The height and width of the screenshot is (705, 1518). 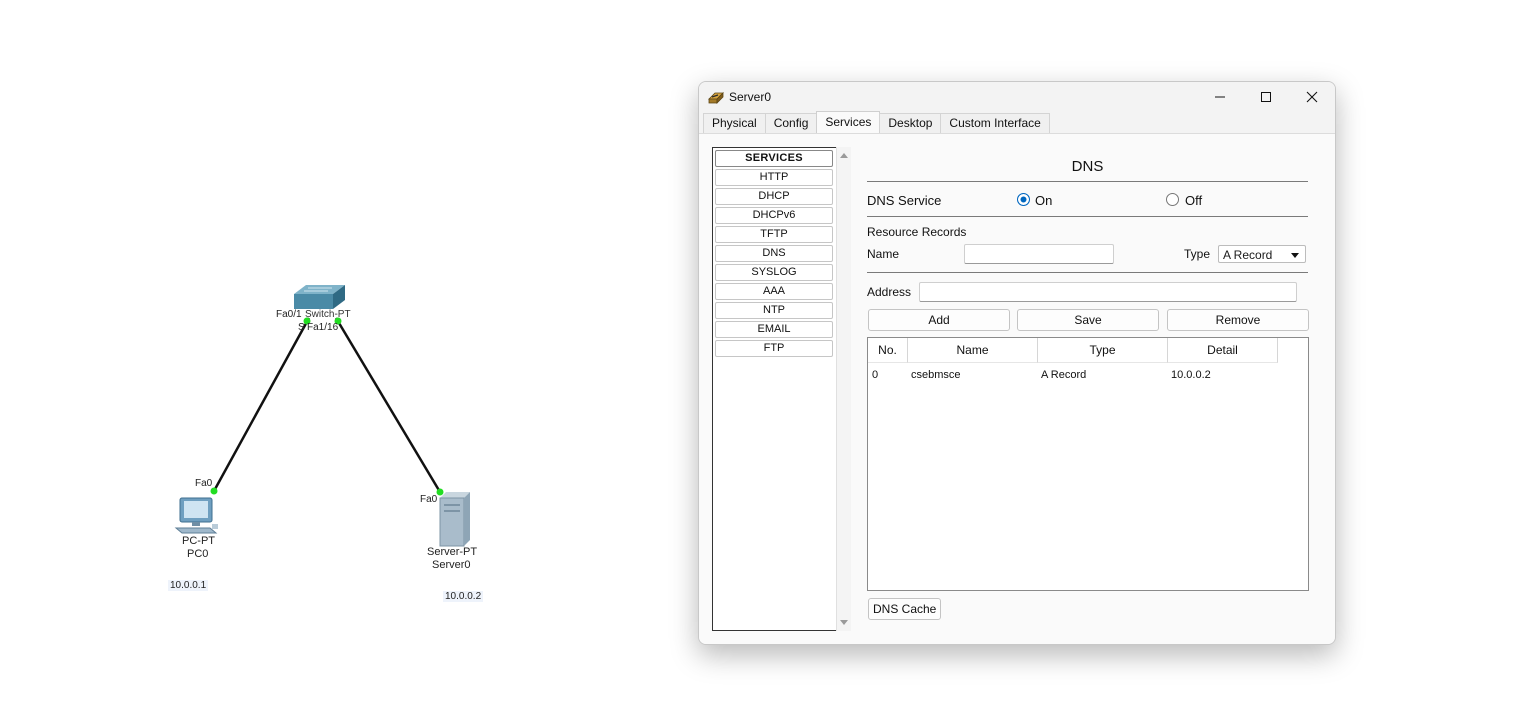 I want to click on close-icon, so click(x=1312, y=97).